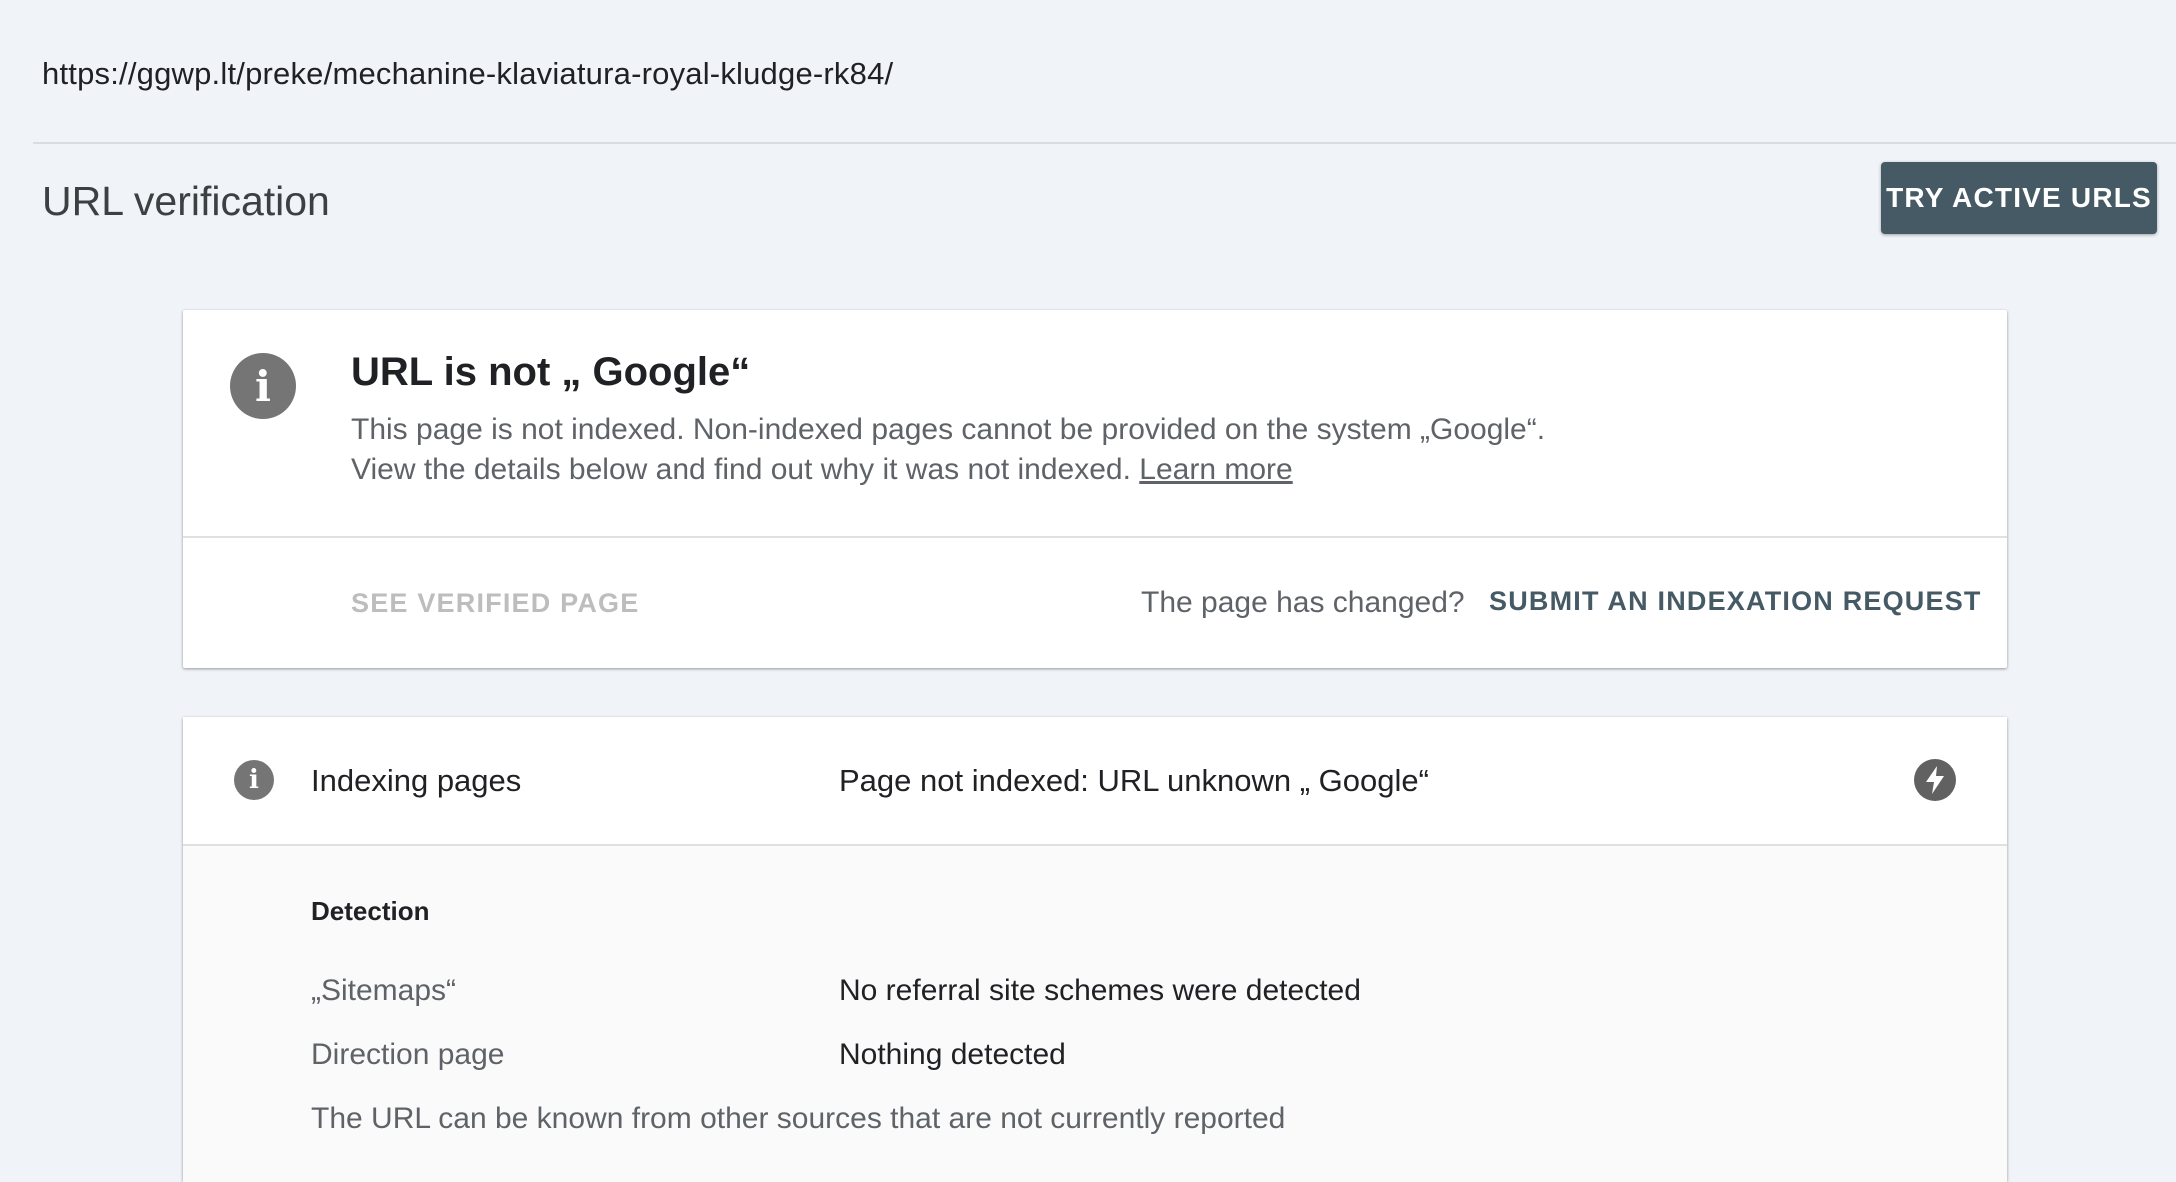 The height and width of the screenshot is (1182, 2176). Describe the element at coordinates (408, 1054) in the screenshot. I see `direction-page-label: Direction page` at that location.